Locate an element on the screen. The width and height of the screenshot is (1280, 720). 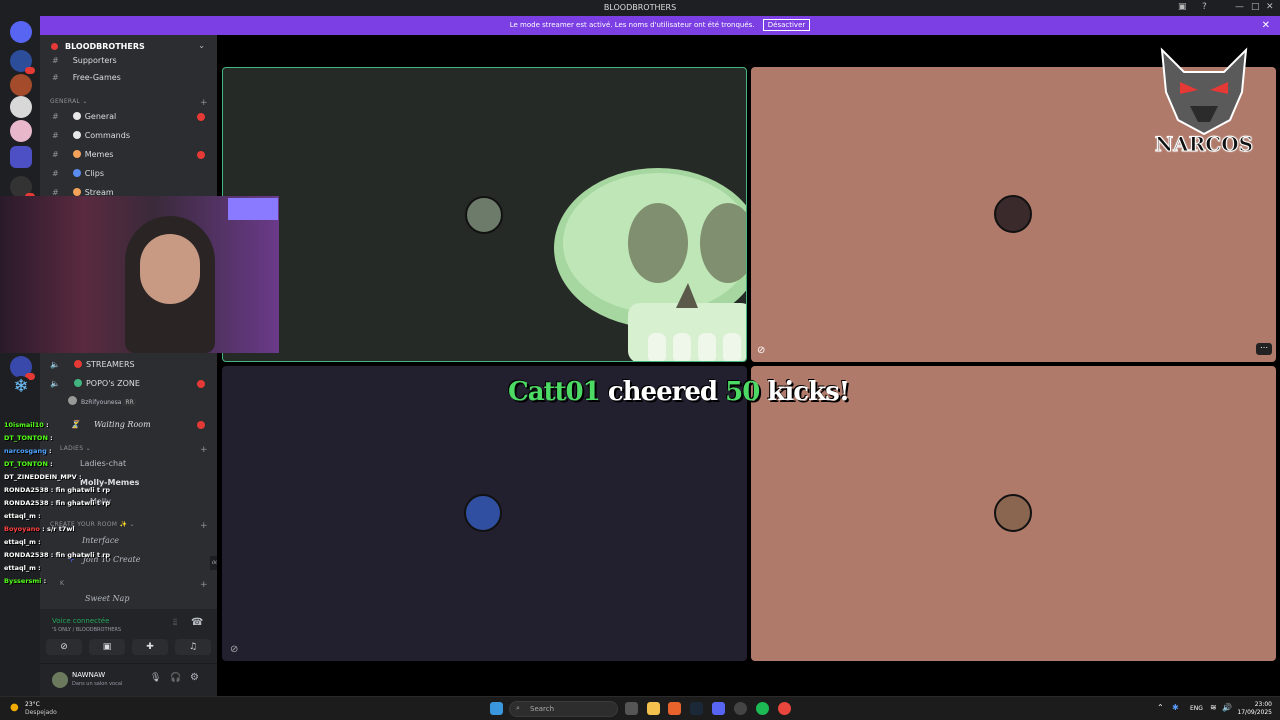
status-icon is located at coordinates (77, 383).